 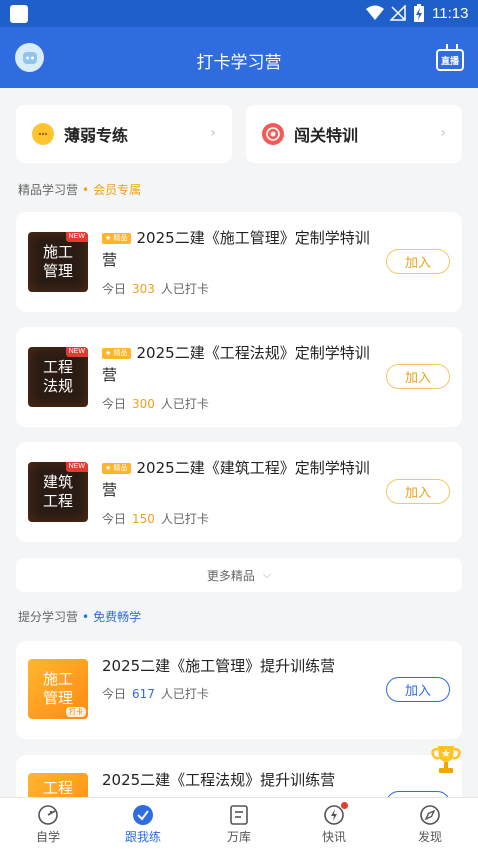 I want to click on quick-action-label: 闯关特训, so click(x=326, y=135).